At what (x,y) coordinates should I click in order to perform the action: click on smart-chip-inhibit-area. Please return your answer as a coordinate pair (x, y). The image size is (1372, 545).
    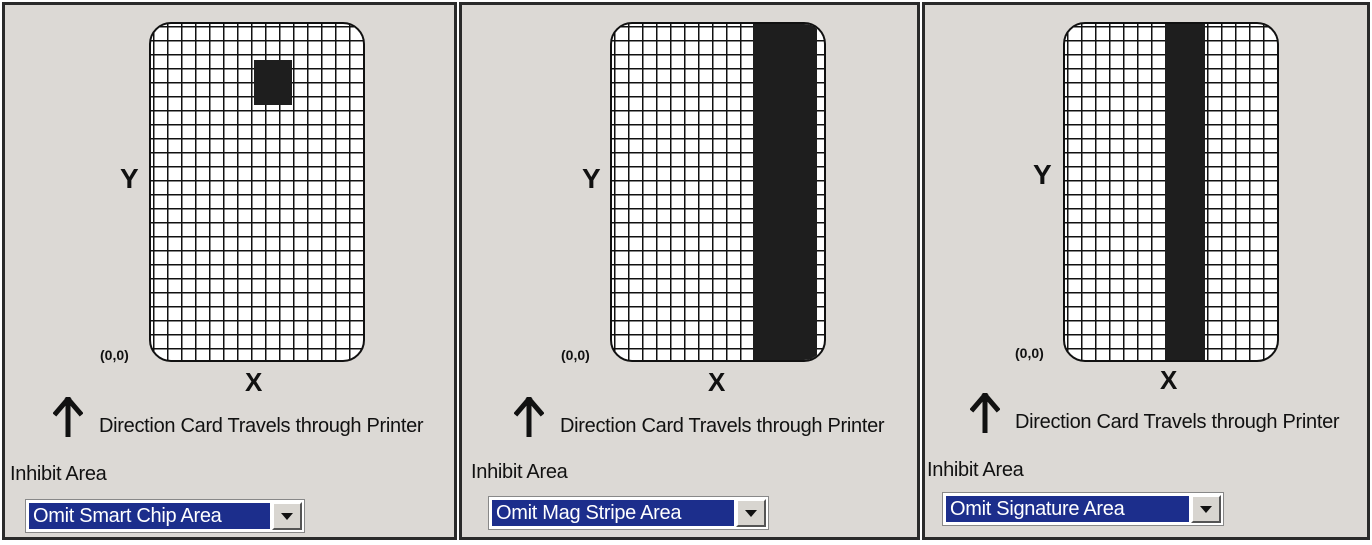
    Looking at the image, I should click on (273, 82).